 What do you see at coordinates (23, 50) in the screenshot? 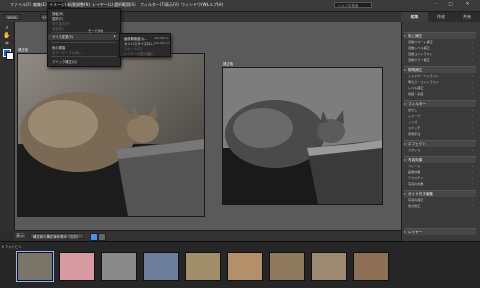
I see `before-label: 補正前` at bounding box center [23, 50].